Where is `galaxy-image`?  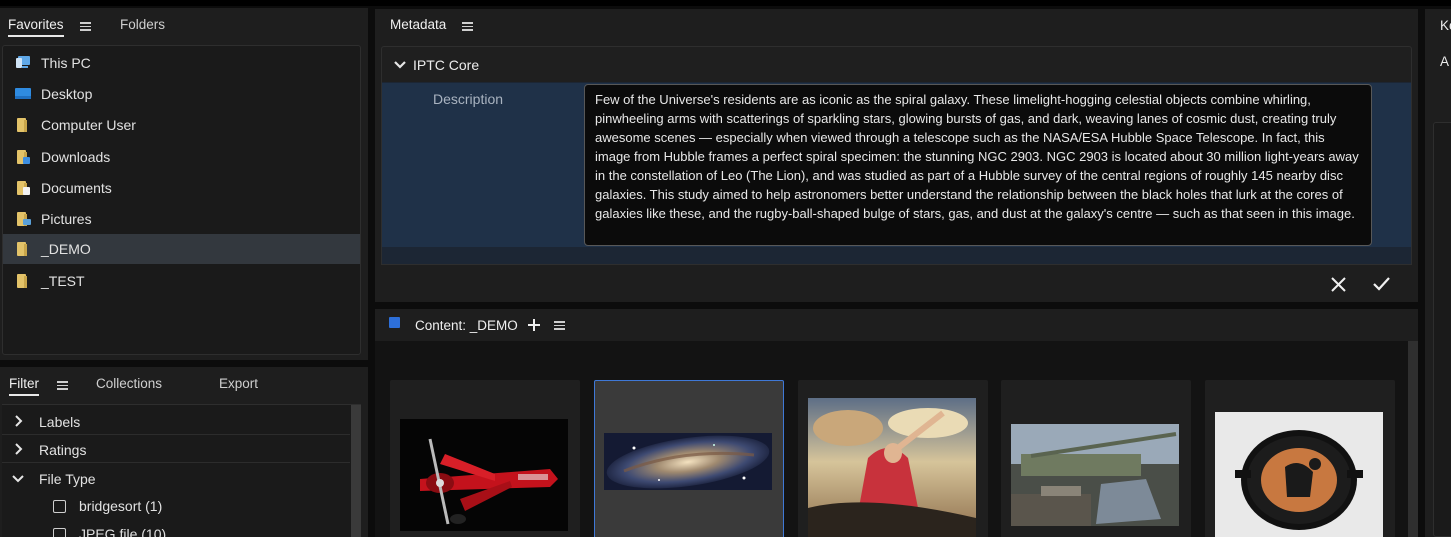 galaxy-image is located at coordinates (688, 461).